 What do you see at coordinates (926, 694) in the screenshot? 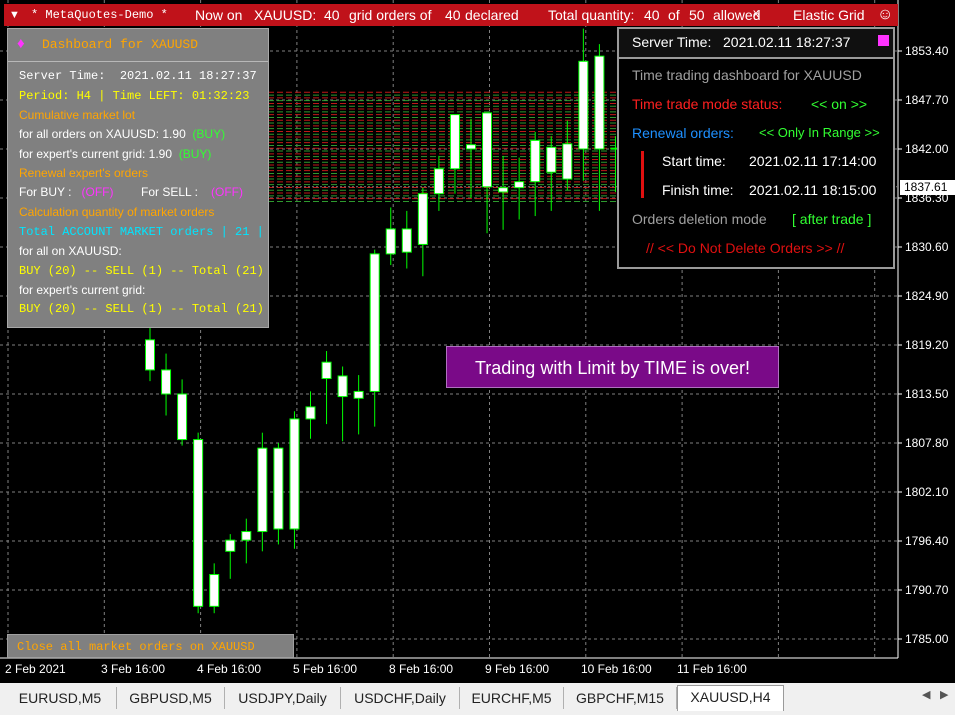
I see `tab-scroll-left-icon: ◀` at bounding box center [926, 694].